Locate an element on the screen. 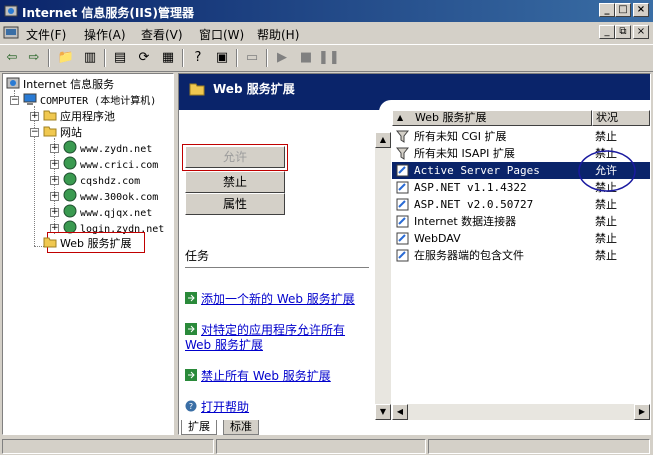 The height and width of the screenshot is (455, 653). task-label: 禁止所有 Web 服务扩展 is located at coordinates (266, 376).